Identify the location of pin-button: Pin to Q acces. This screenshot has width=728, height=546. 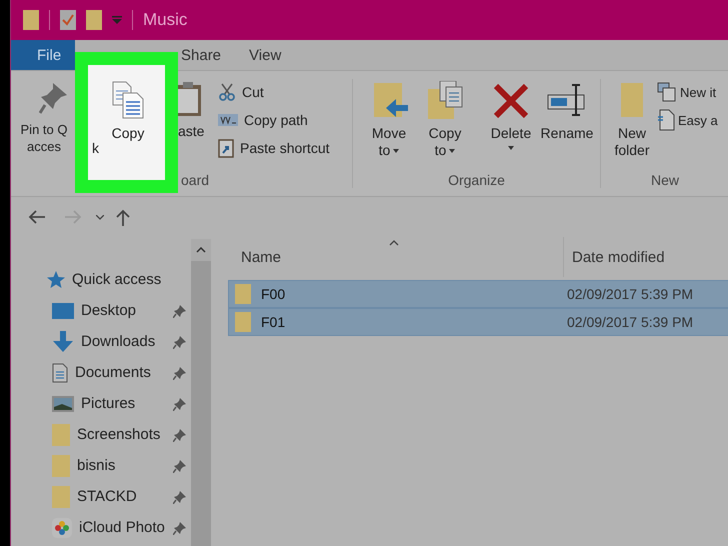
(44, 118).